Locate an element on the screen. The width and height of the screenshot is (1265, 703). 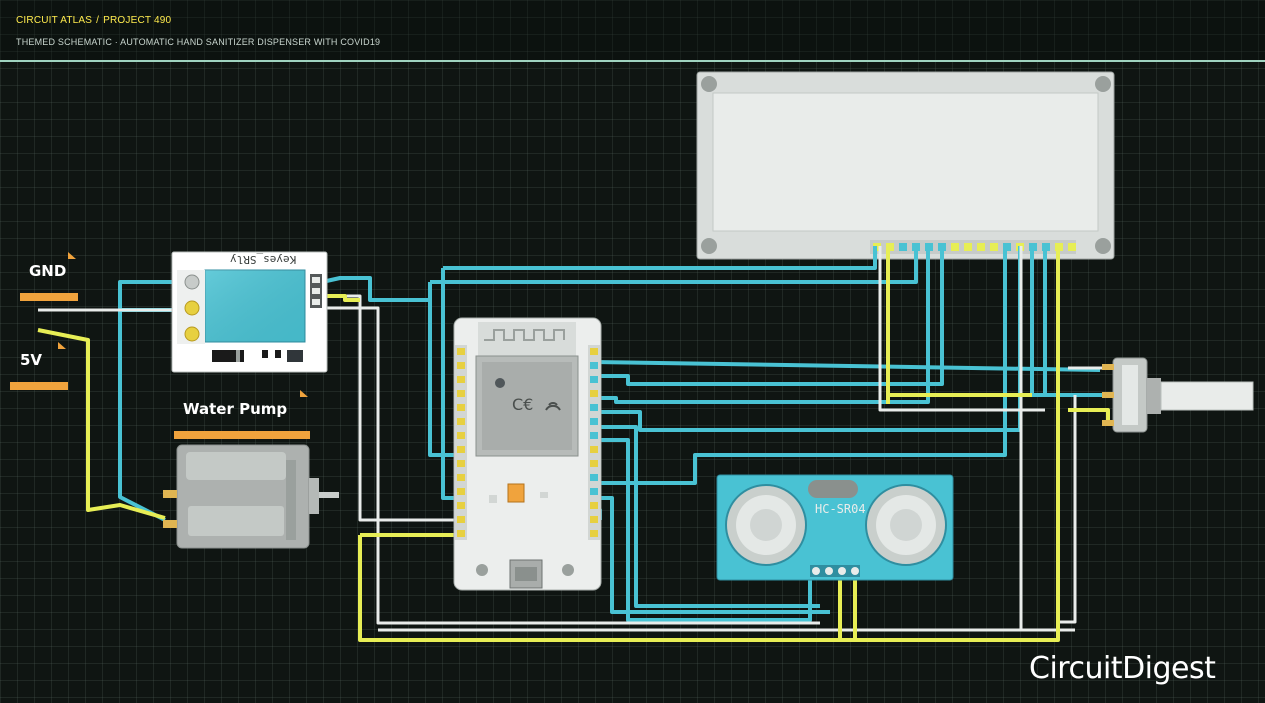
brand-part1: Circuit is located at coordinates (1076, 668).